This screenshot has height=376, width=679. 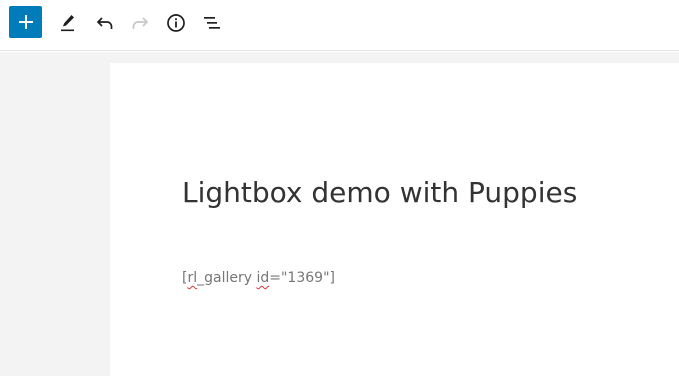 I want to click on plus-icon, so click(x=25, y=22).